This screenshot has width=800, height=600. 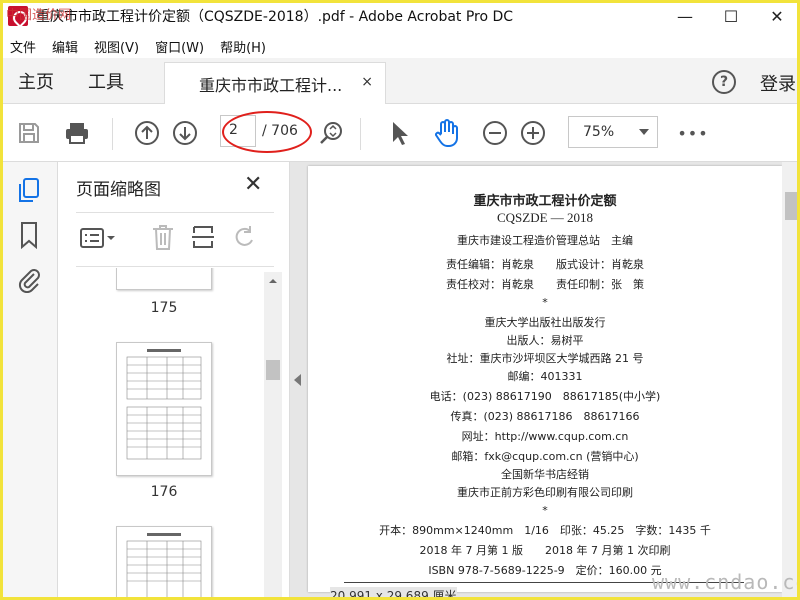 What do you see at coordinates (545, 340) in the screenshot?
I see `publisher-person: 出版人：易树平` at bounding box center [545, 340].